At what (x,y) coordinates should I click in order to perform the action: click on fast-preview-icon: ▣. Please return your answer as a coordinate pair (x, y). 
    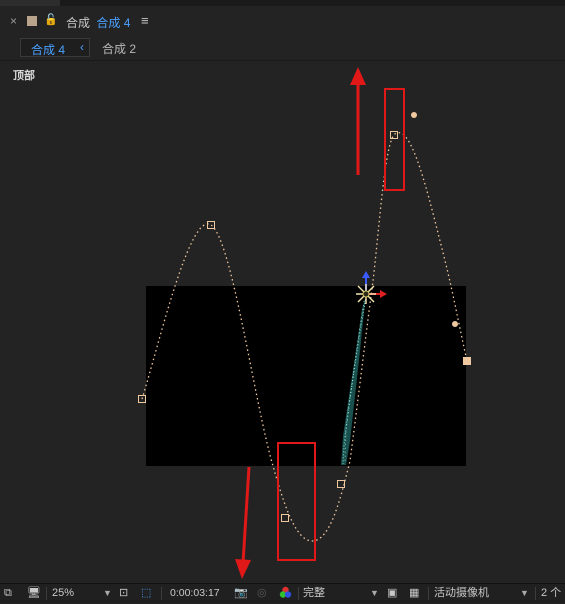
    Looking at the image, I should click on (392, 593).